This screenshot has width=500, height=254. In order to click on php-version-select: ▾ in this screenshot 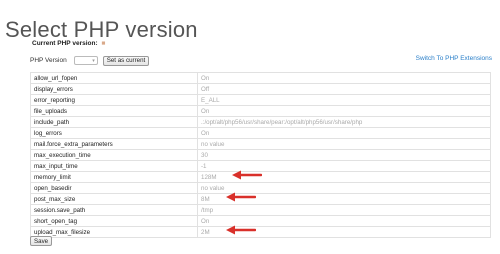, I will do `click(85, 60)`.